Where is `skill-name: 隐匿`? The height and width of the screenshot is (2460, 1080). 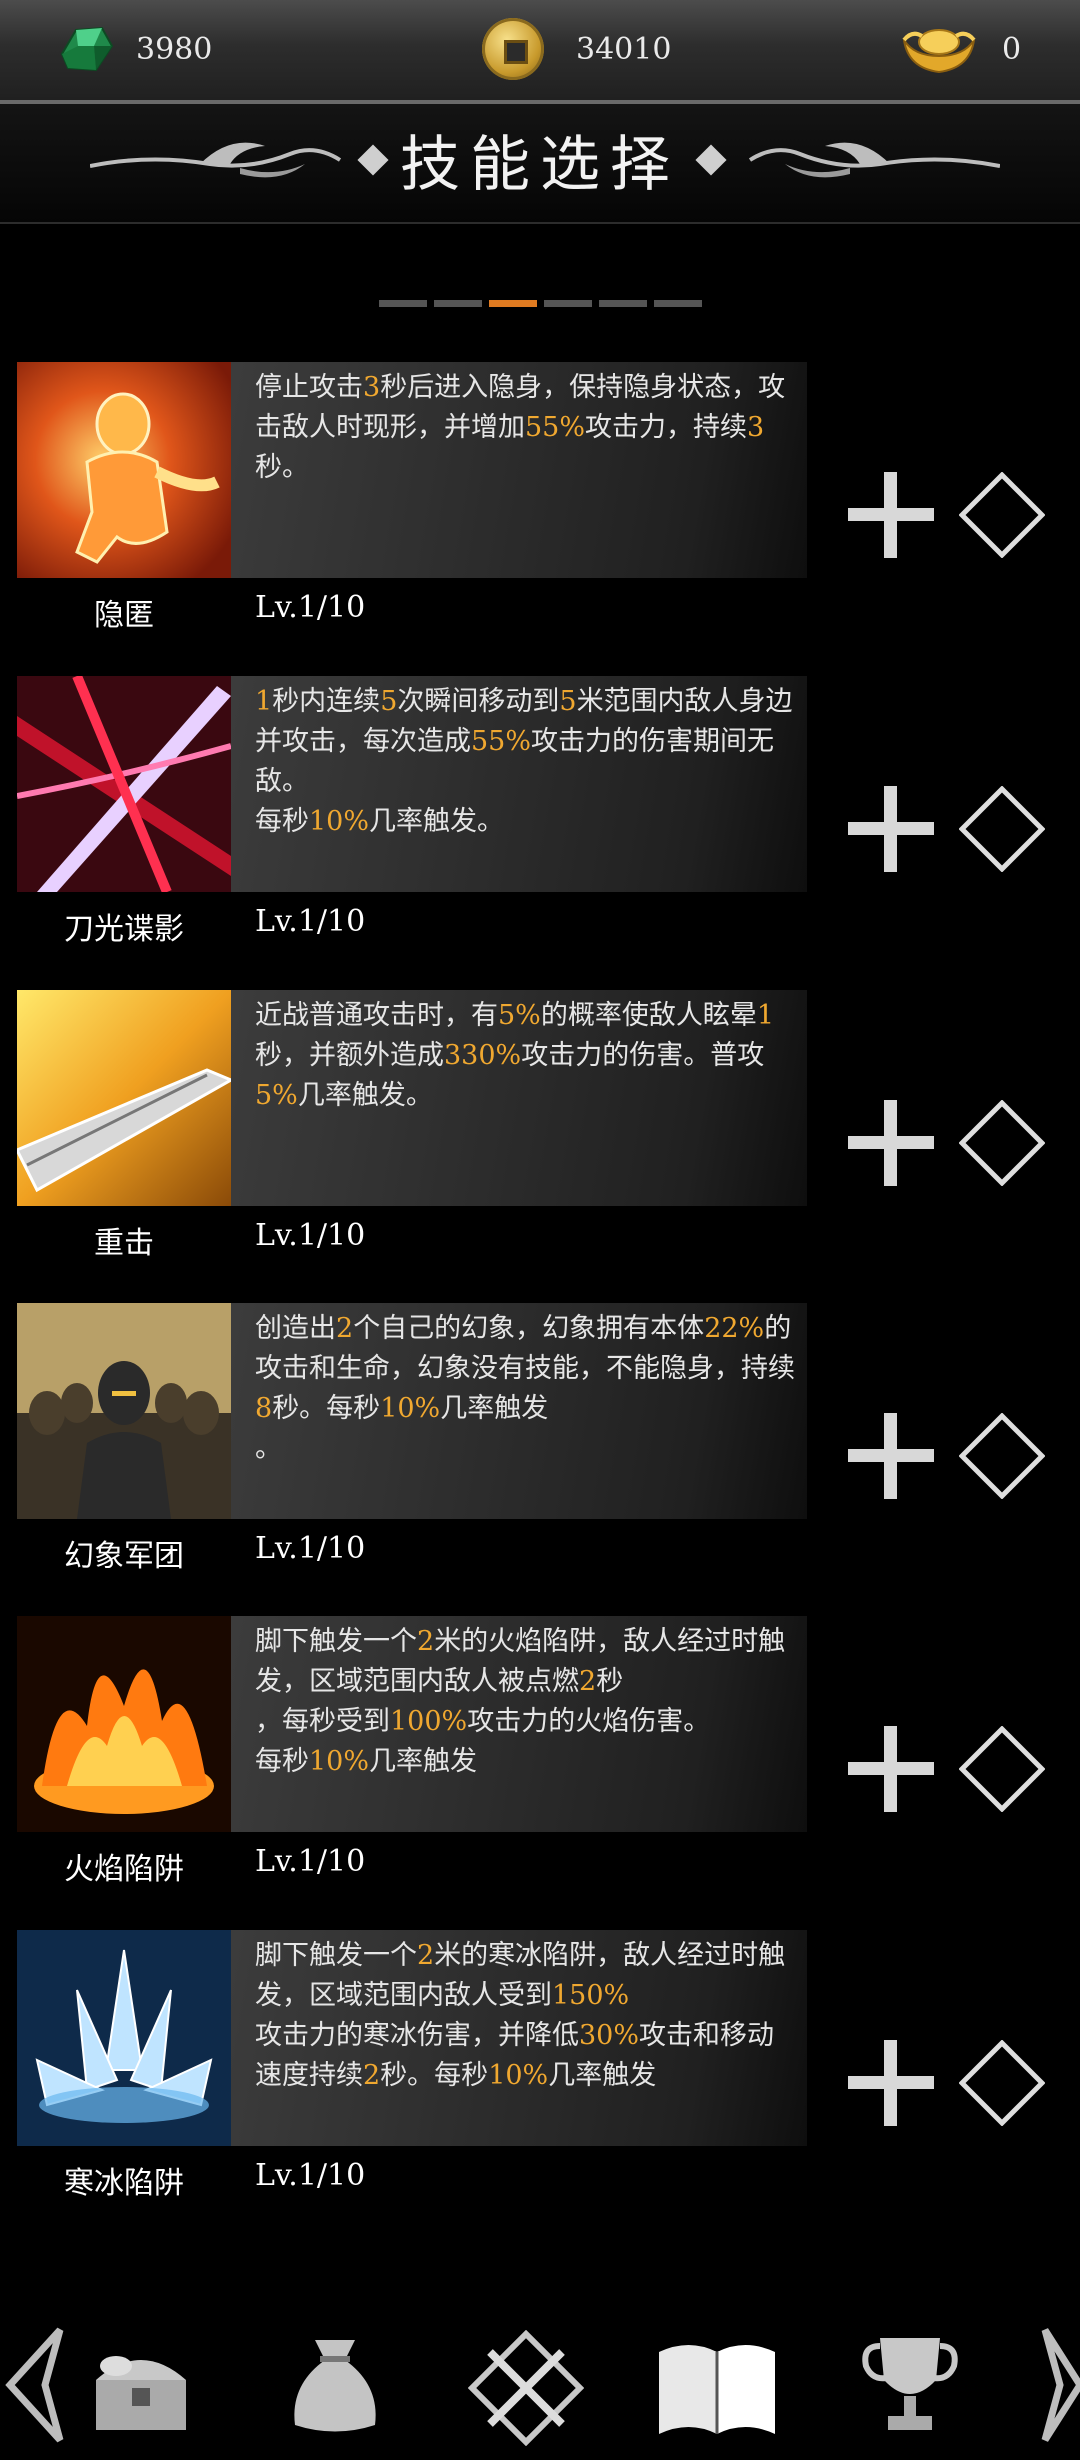 skill-name: 隐匿 is located at coordinates (124, 615).